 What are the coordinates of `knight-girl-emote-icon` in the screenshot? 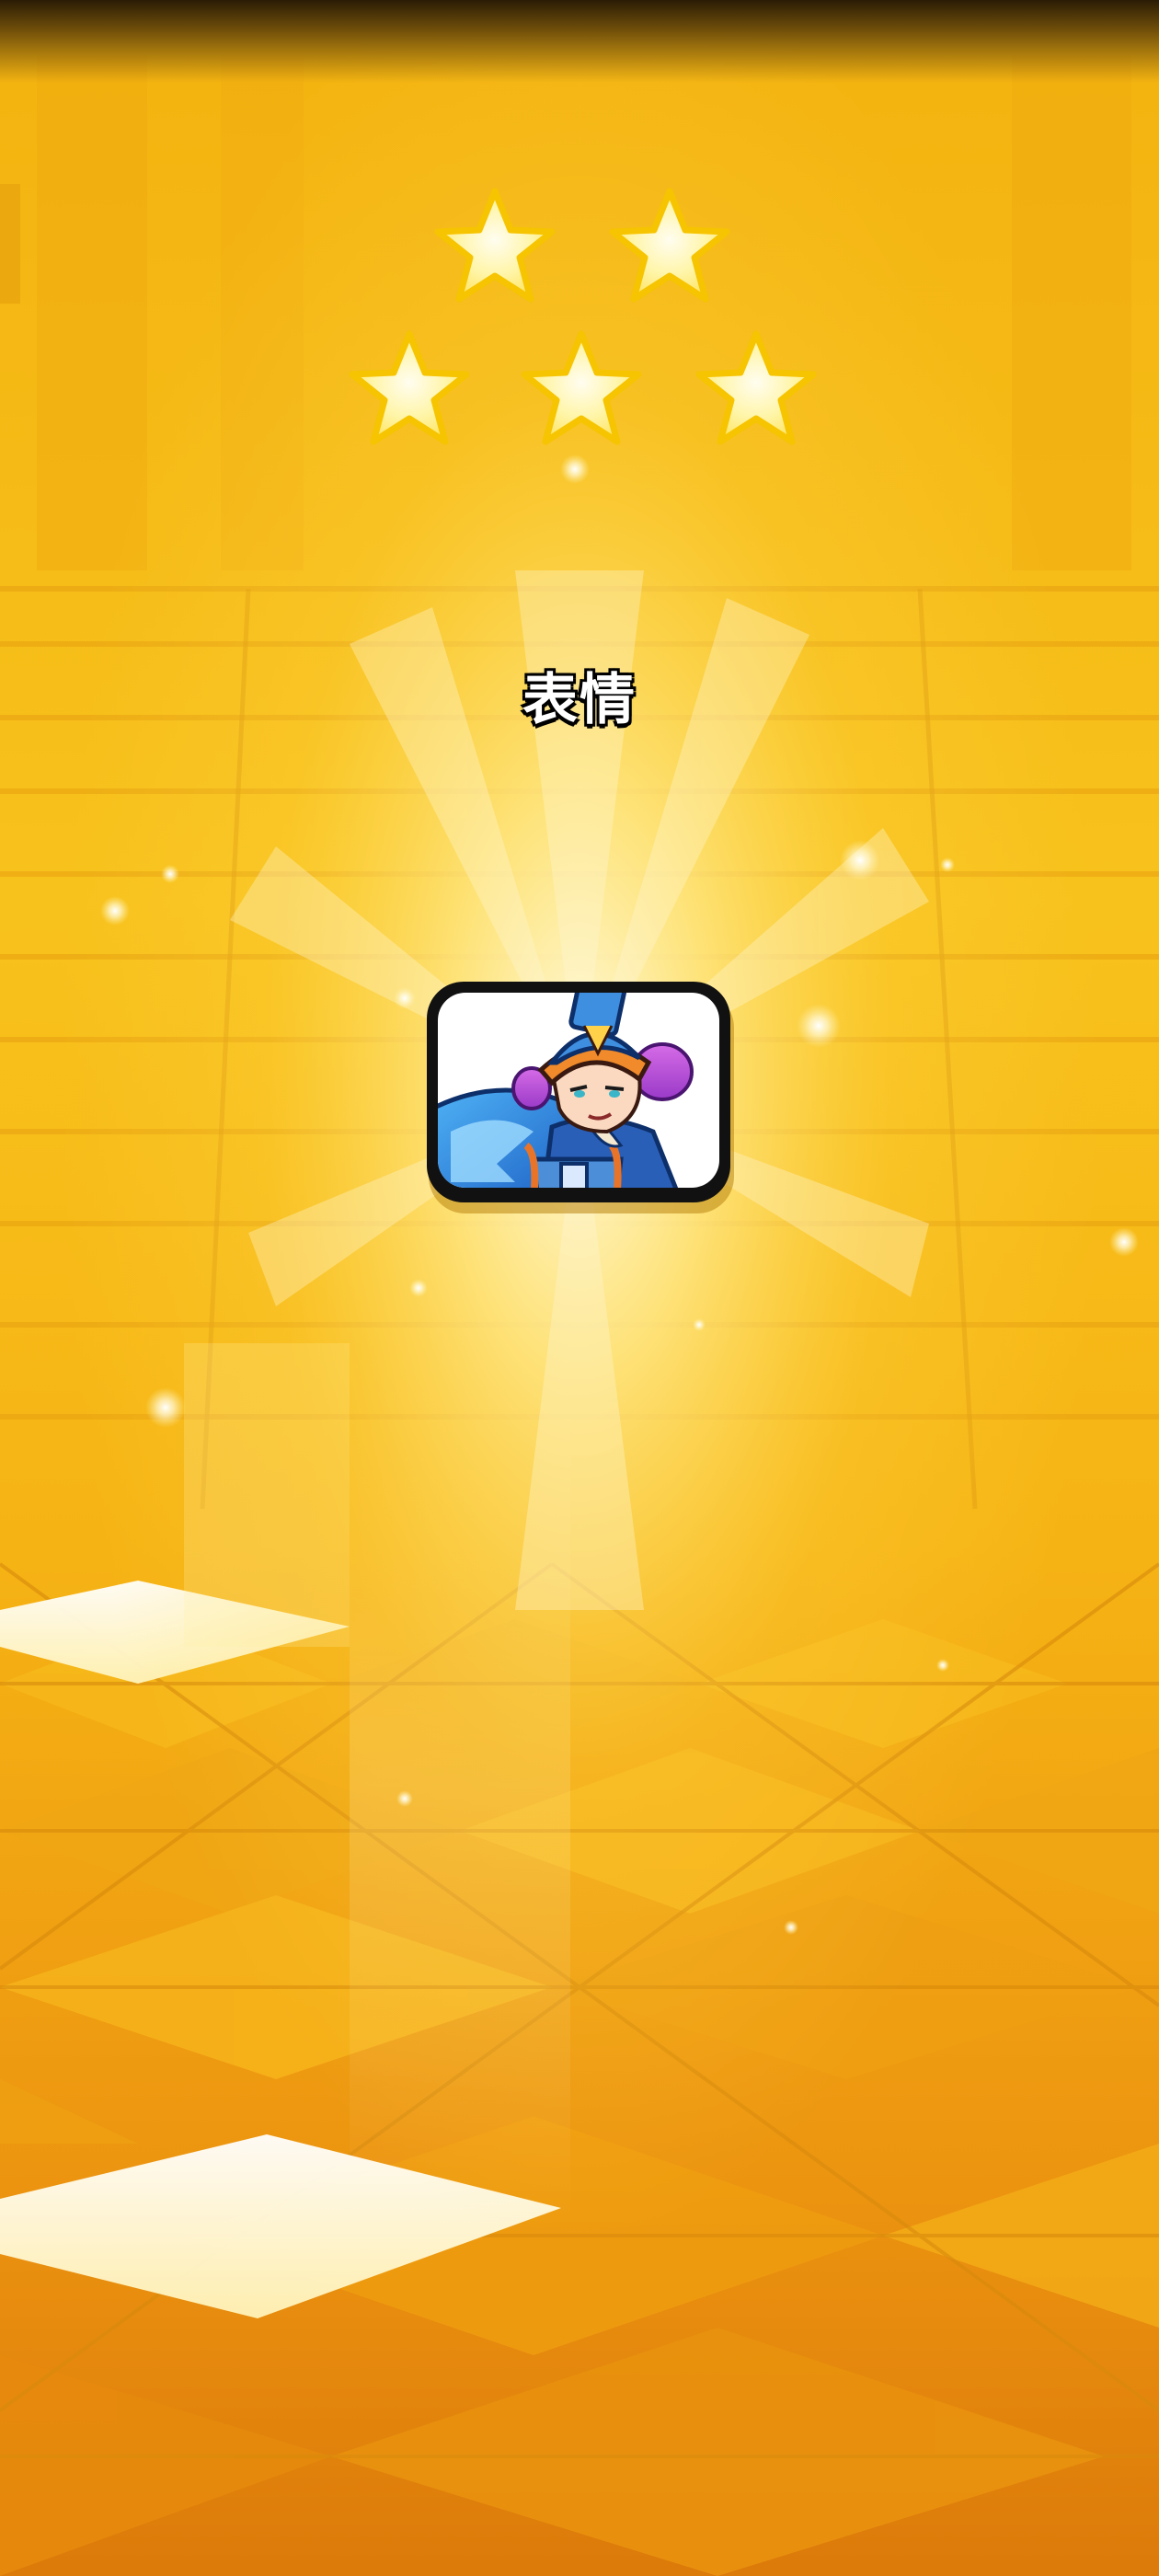 It's located at (579, 1095).